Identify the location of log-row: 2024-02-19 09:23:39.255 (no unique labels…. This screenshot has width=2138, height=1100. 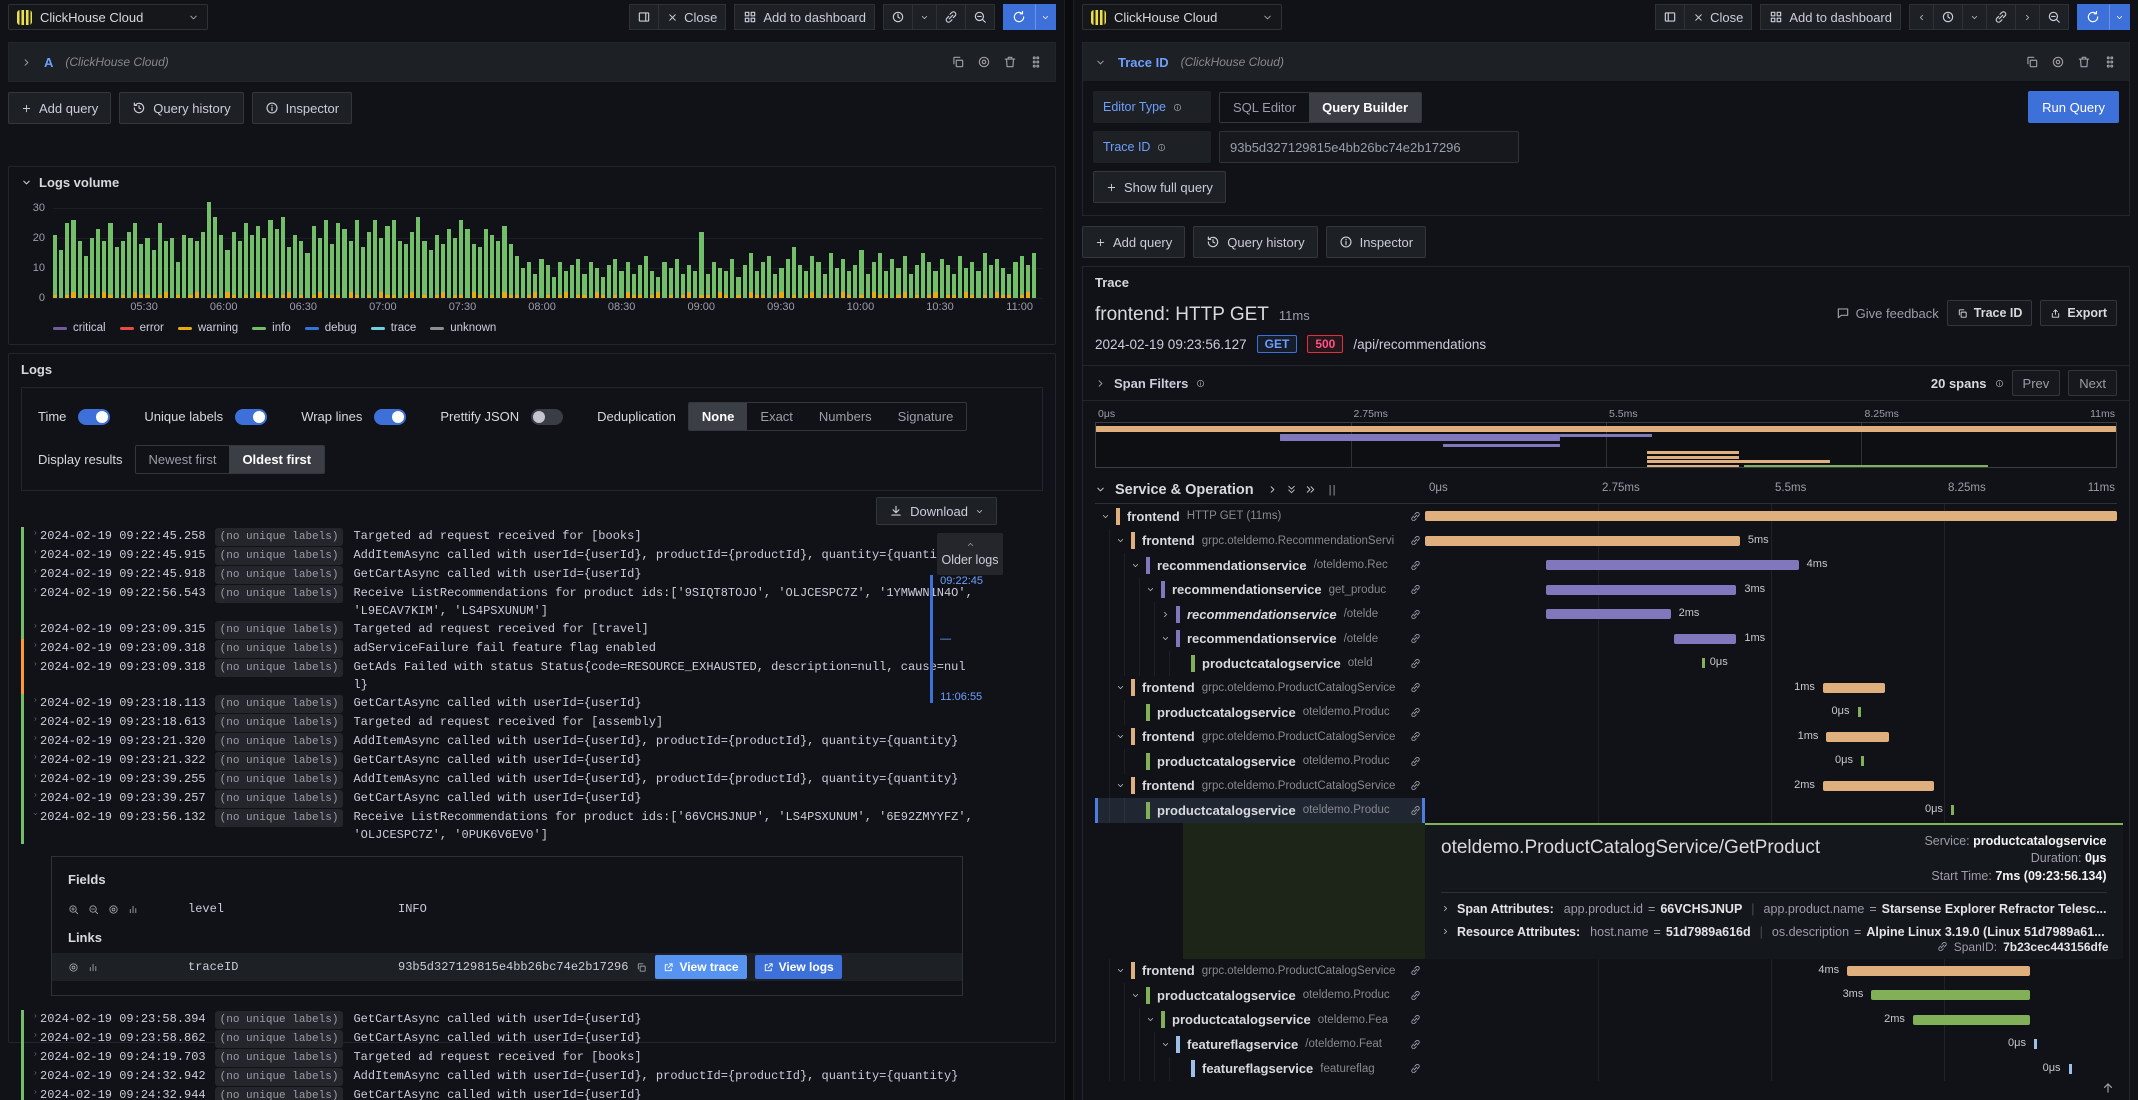
(497, 779).